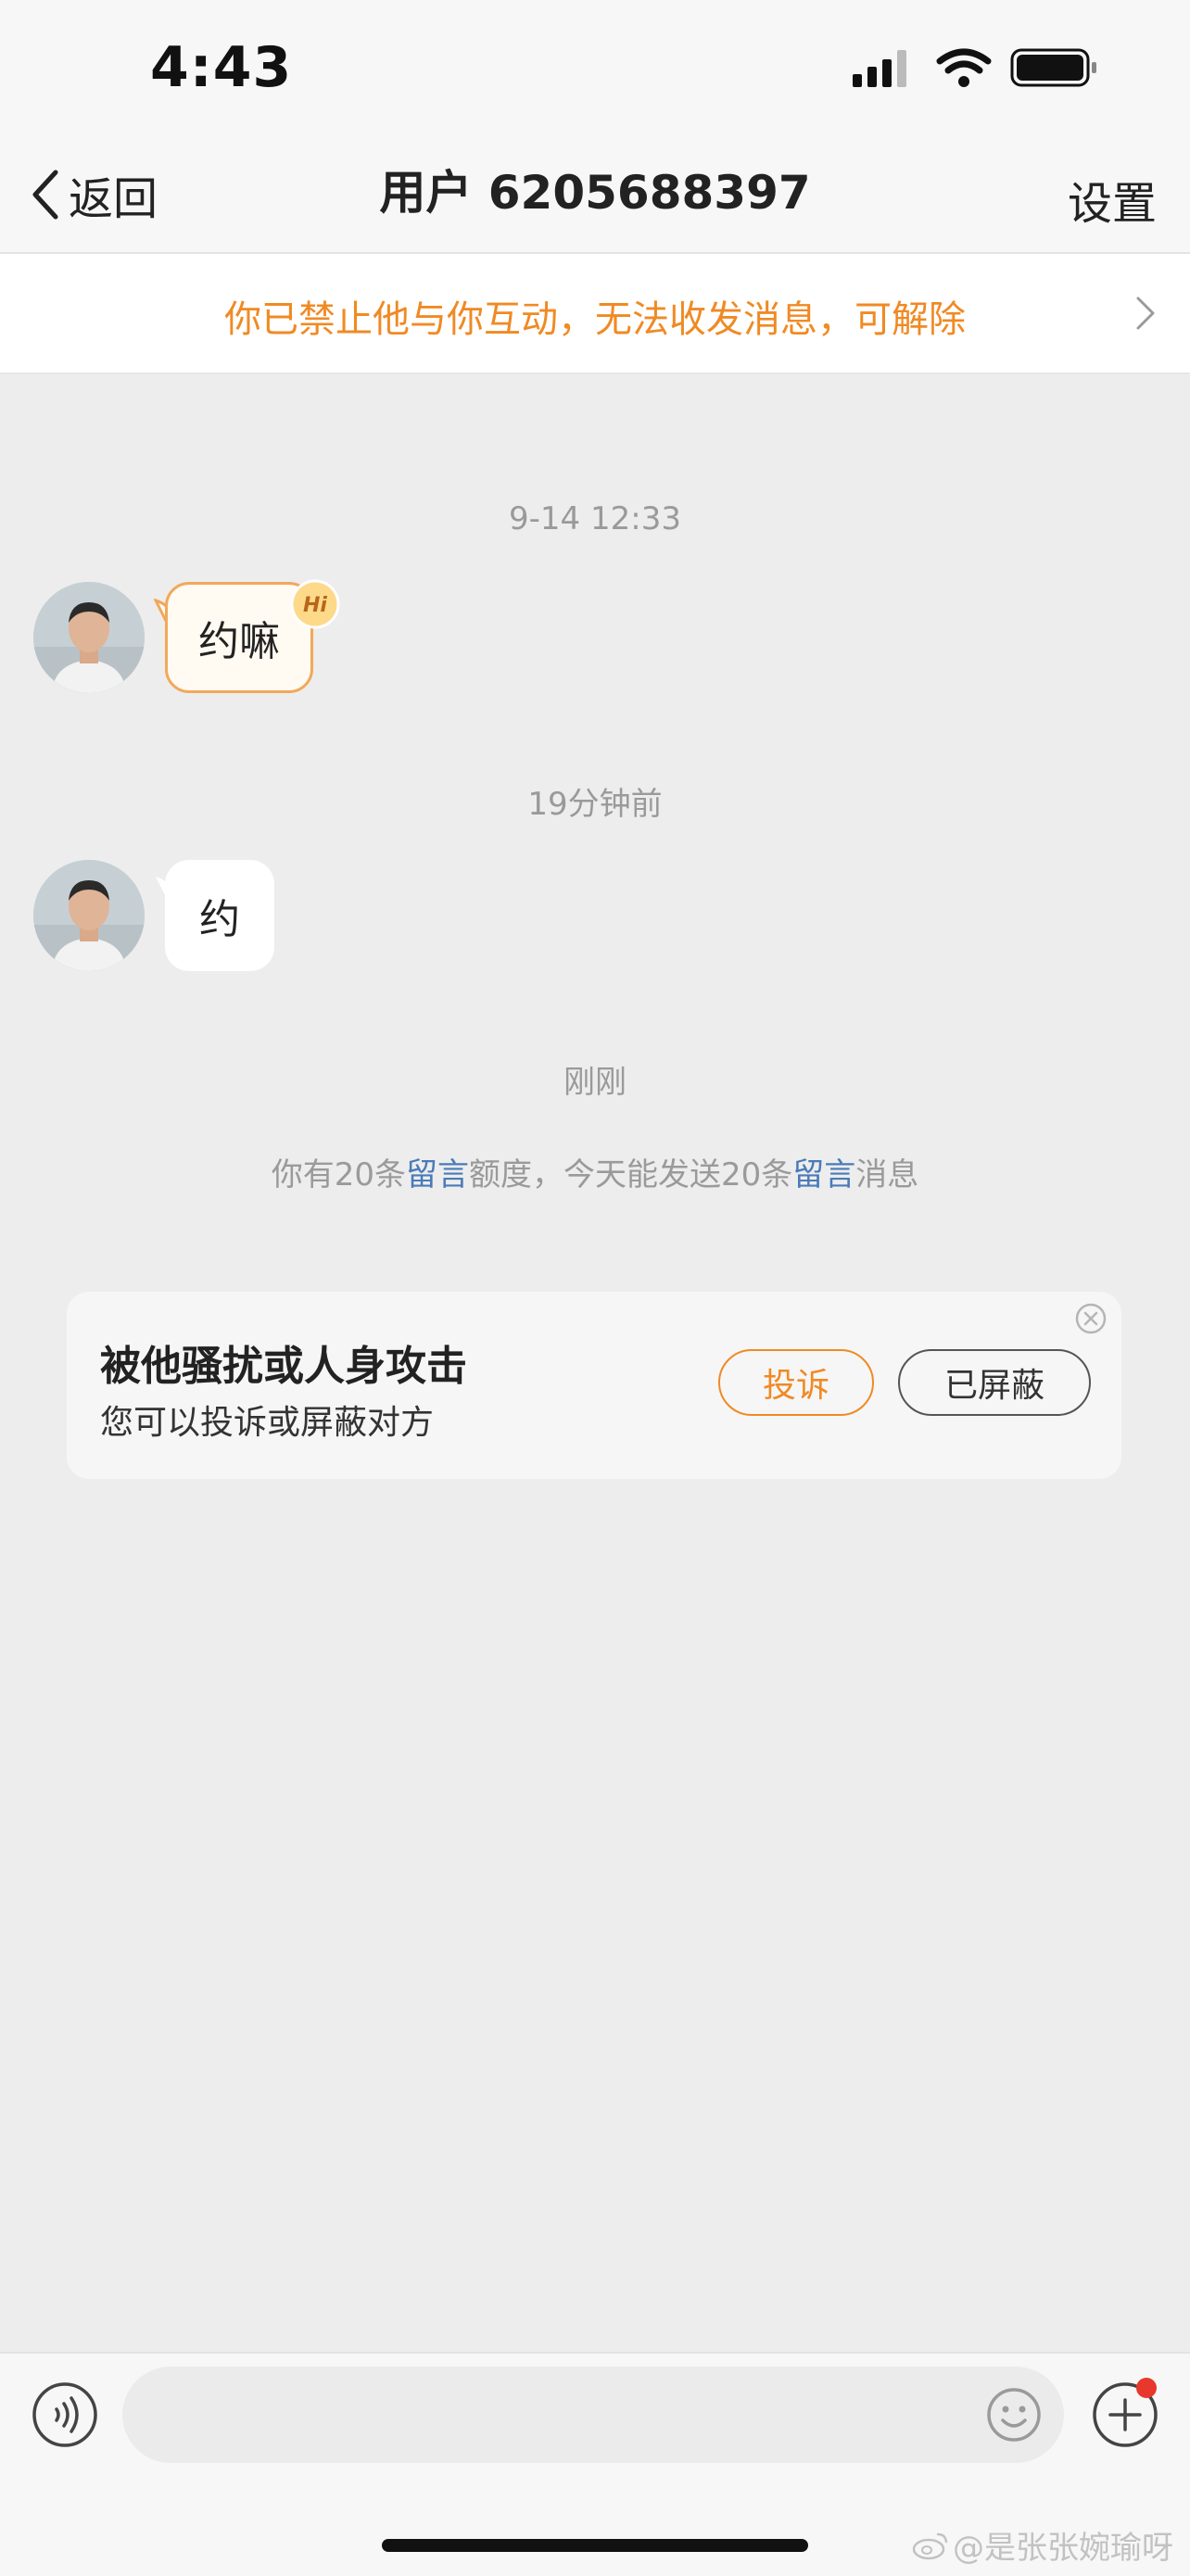 The width and height of the screenshot is (1190, 2576). I want to click on quota-text: 你有20条, so click(338, 1174).